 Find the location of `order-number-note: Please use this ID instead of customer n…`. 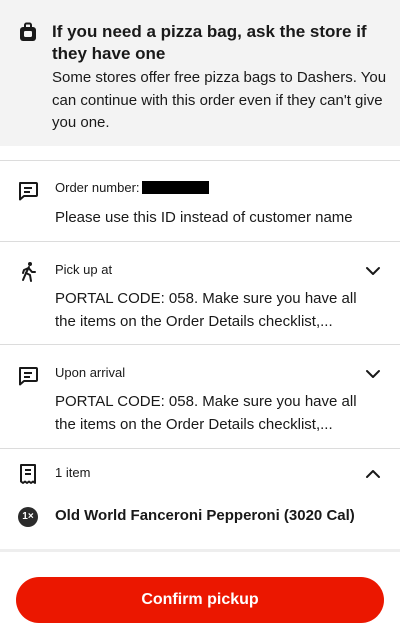

order-number-note: Please use this ID instead of customer n… is located at coordinates (204, 217).